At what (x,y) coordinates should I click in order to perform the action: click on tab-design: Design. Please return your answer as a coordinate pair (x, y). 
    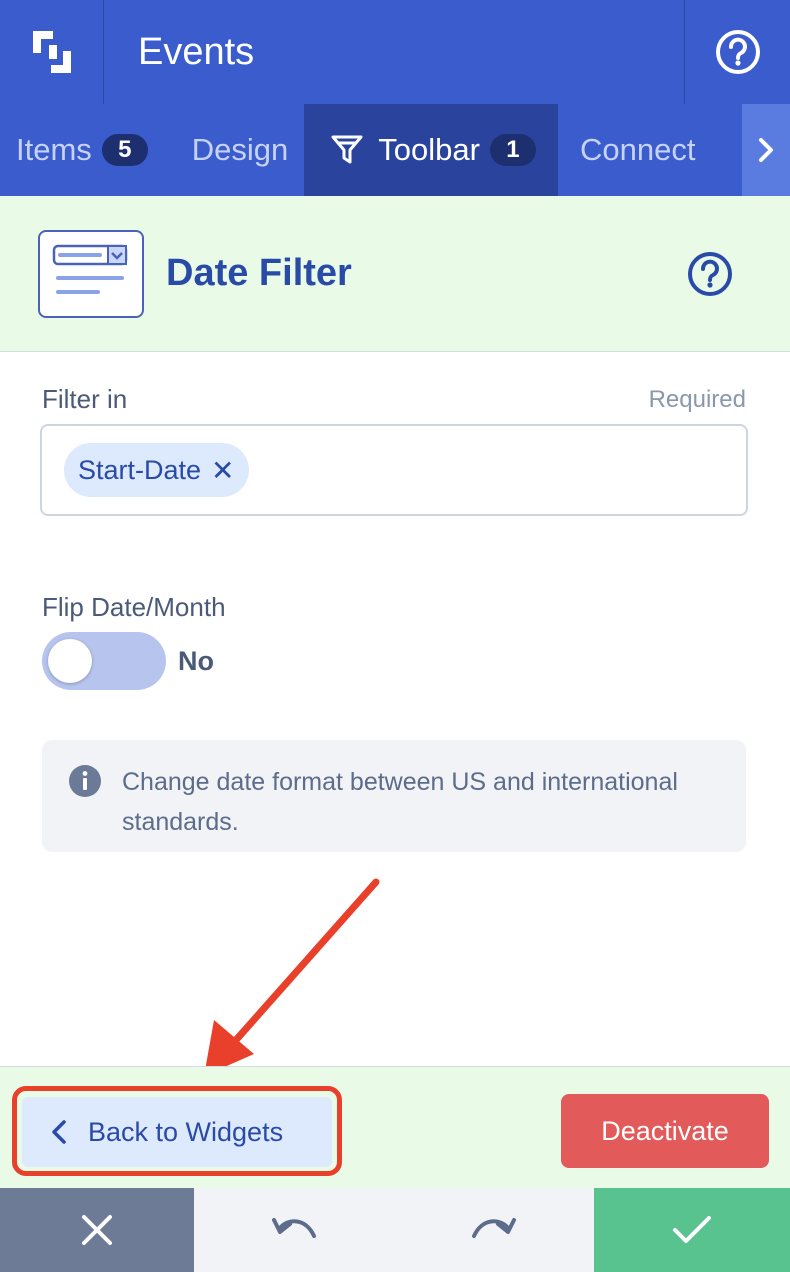
    Looking at the image, I should click on (234, 150).